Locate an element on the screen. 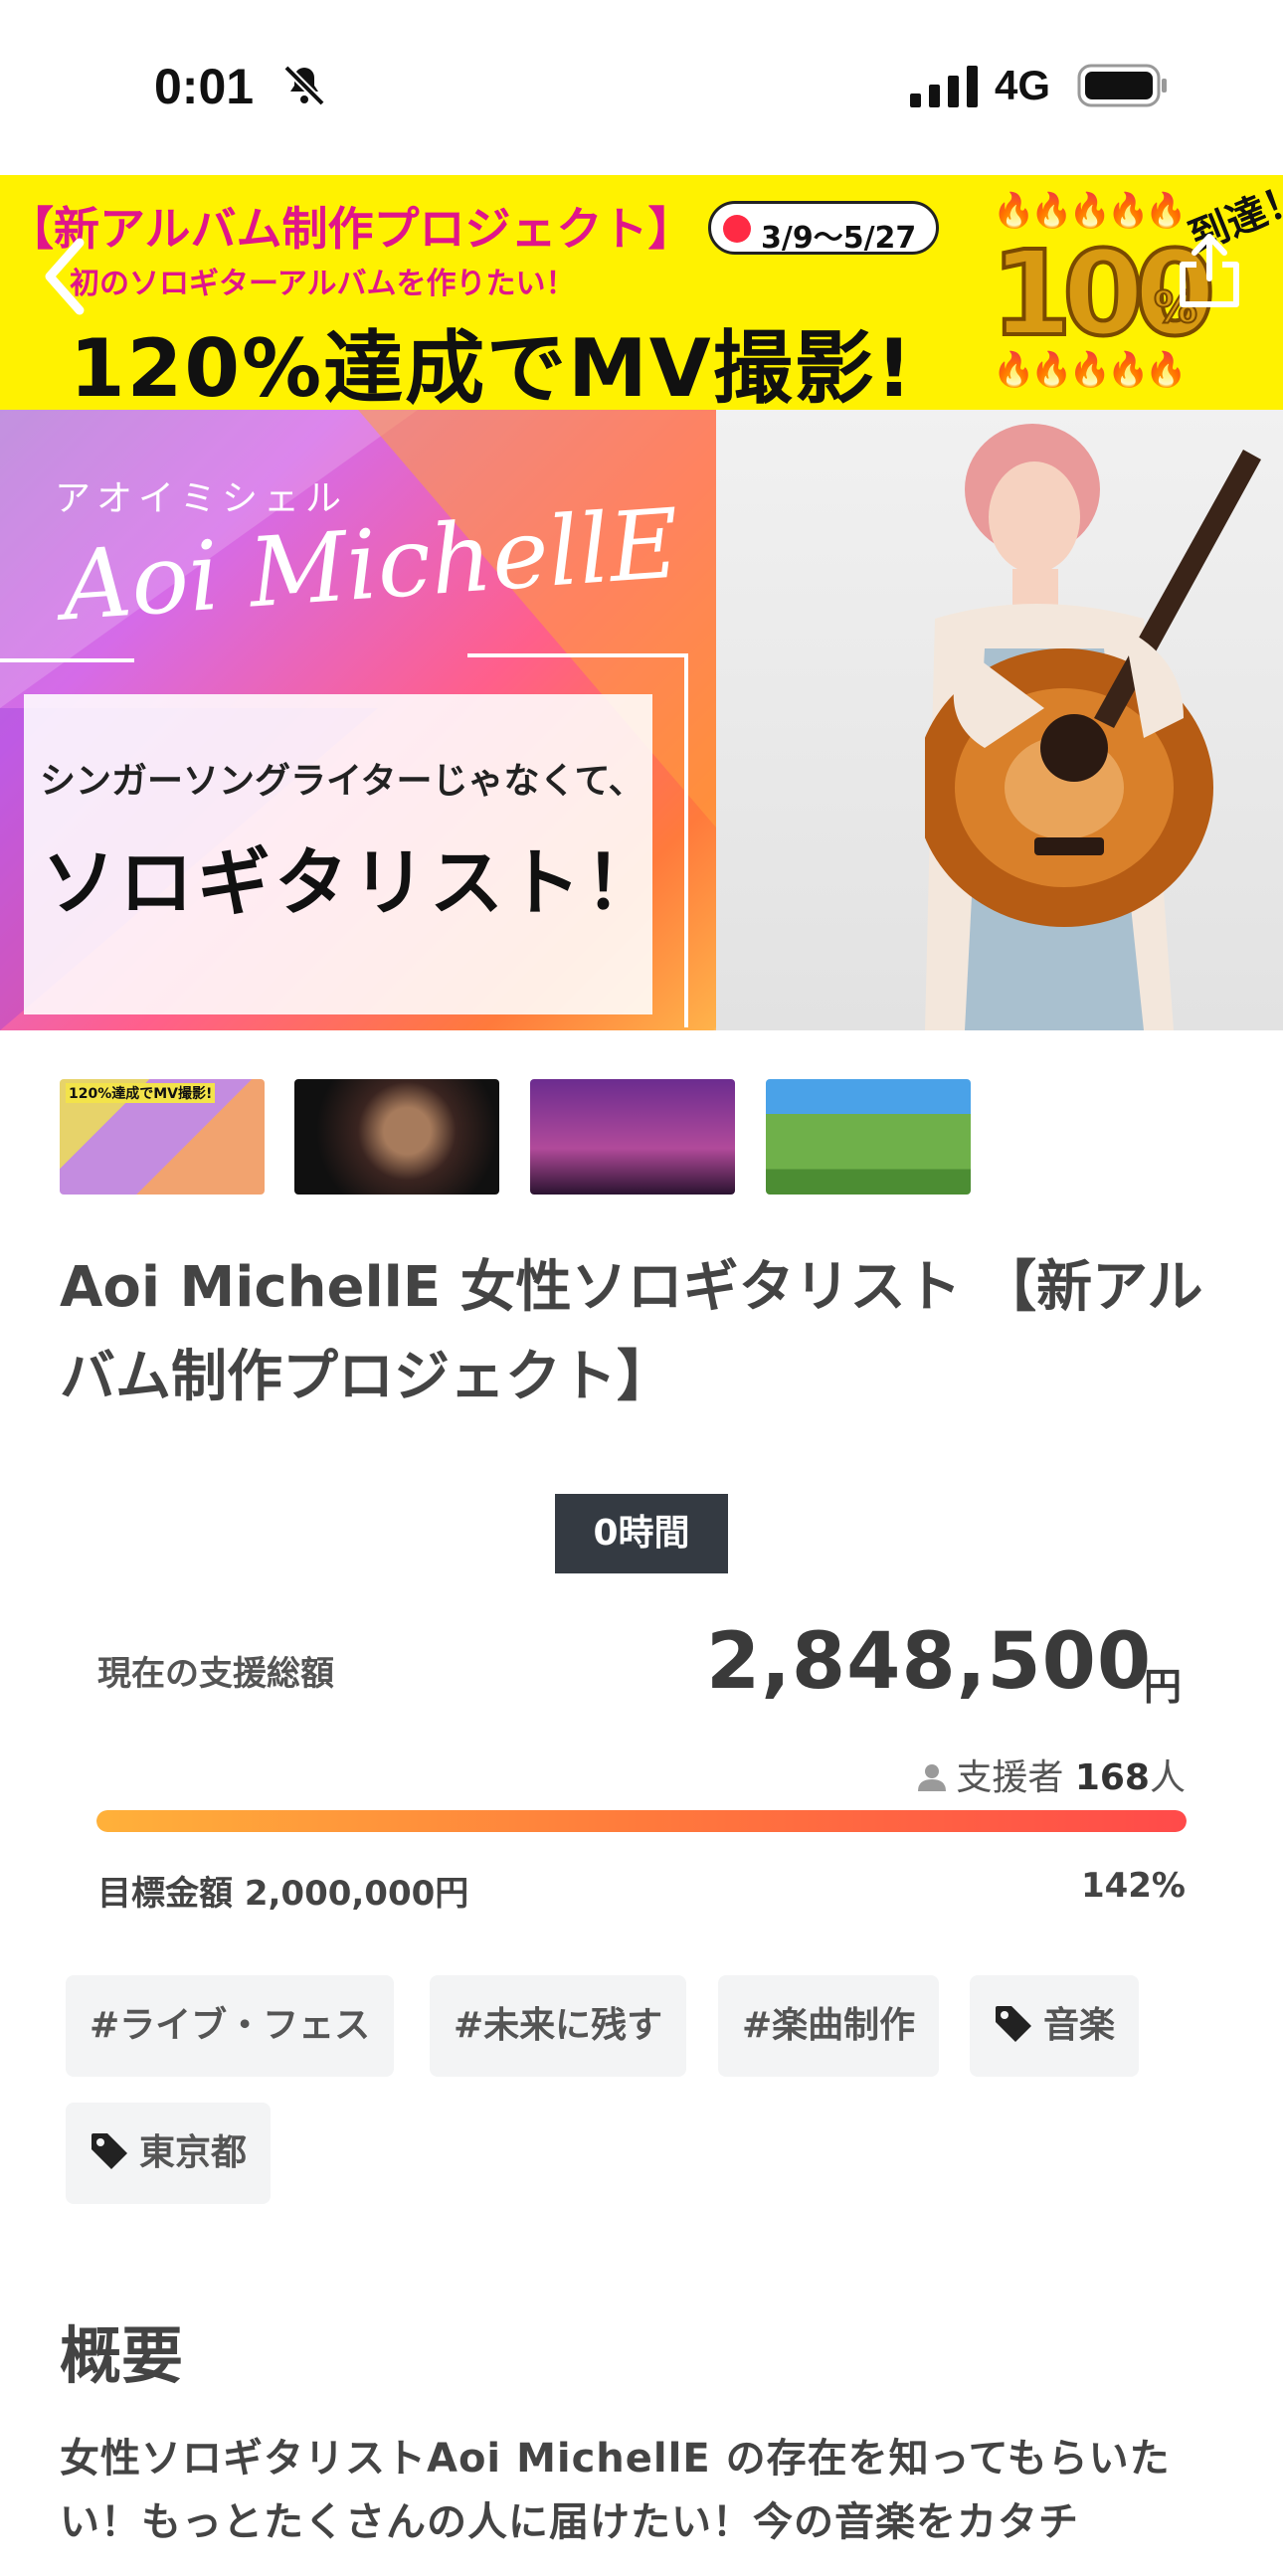 This screenshot has width=1283, height=2576. cellular-signal-icon is located at coordinates (944, 86).